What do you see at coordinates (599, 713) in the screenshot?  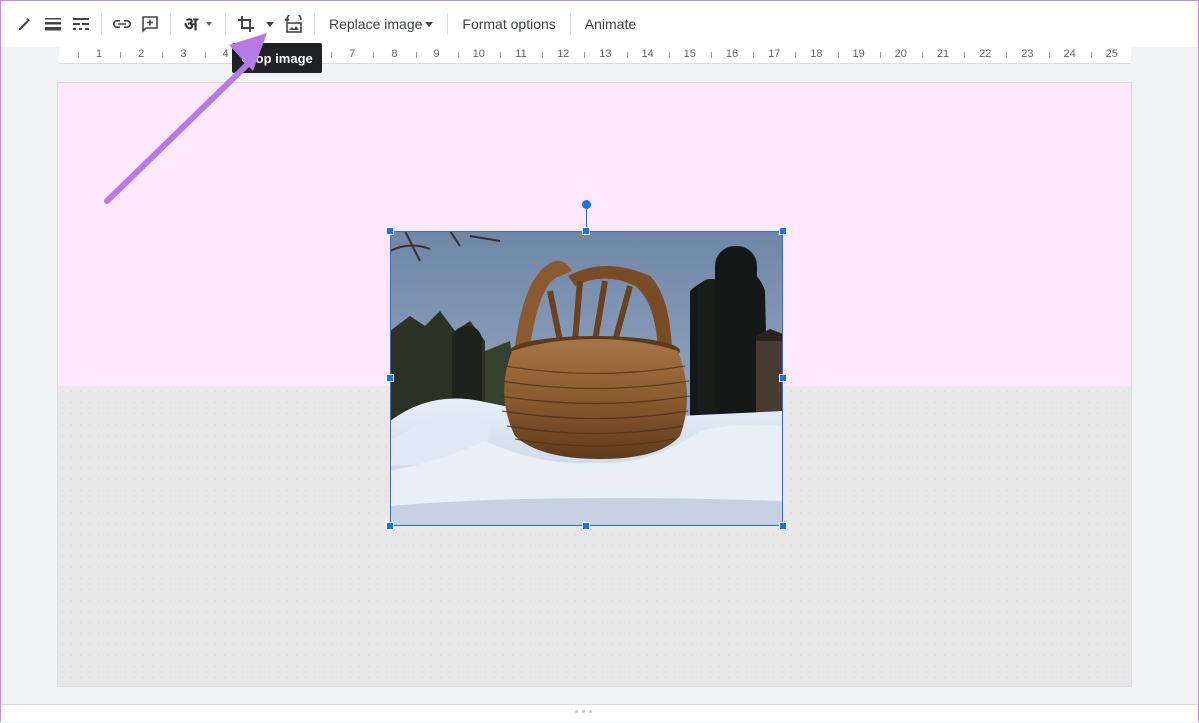 I see `speaker-notes-divider` at bounding box center [599, 713].